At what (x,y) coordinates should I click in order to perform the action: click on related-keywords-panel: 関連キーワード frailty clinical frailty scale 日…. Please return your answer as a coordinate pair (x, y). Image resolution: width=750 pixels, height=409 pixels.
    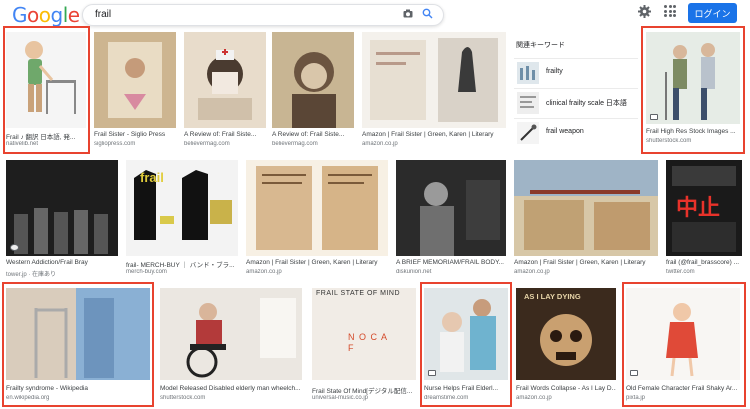
    Looking at the image, I should click on (576, 93).